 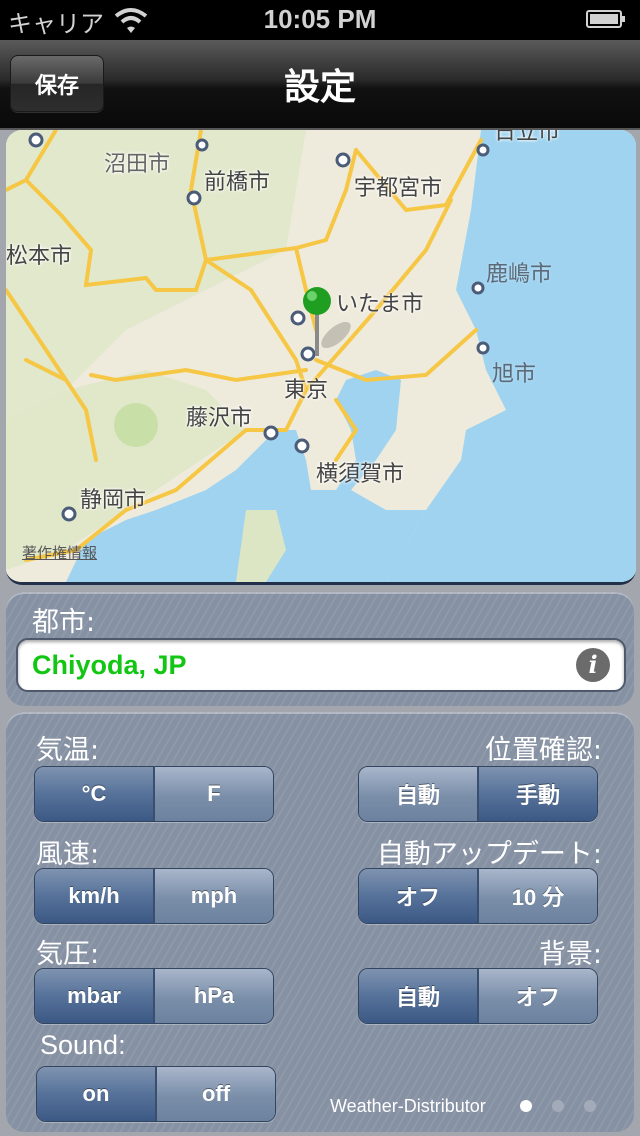 What do you see at coordinates (418, 996) in the screenshot?
I see `background-option-auto: 自動` at bounding box center [418, 996].